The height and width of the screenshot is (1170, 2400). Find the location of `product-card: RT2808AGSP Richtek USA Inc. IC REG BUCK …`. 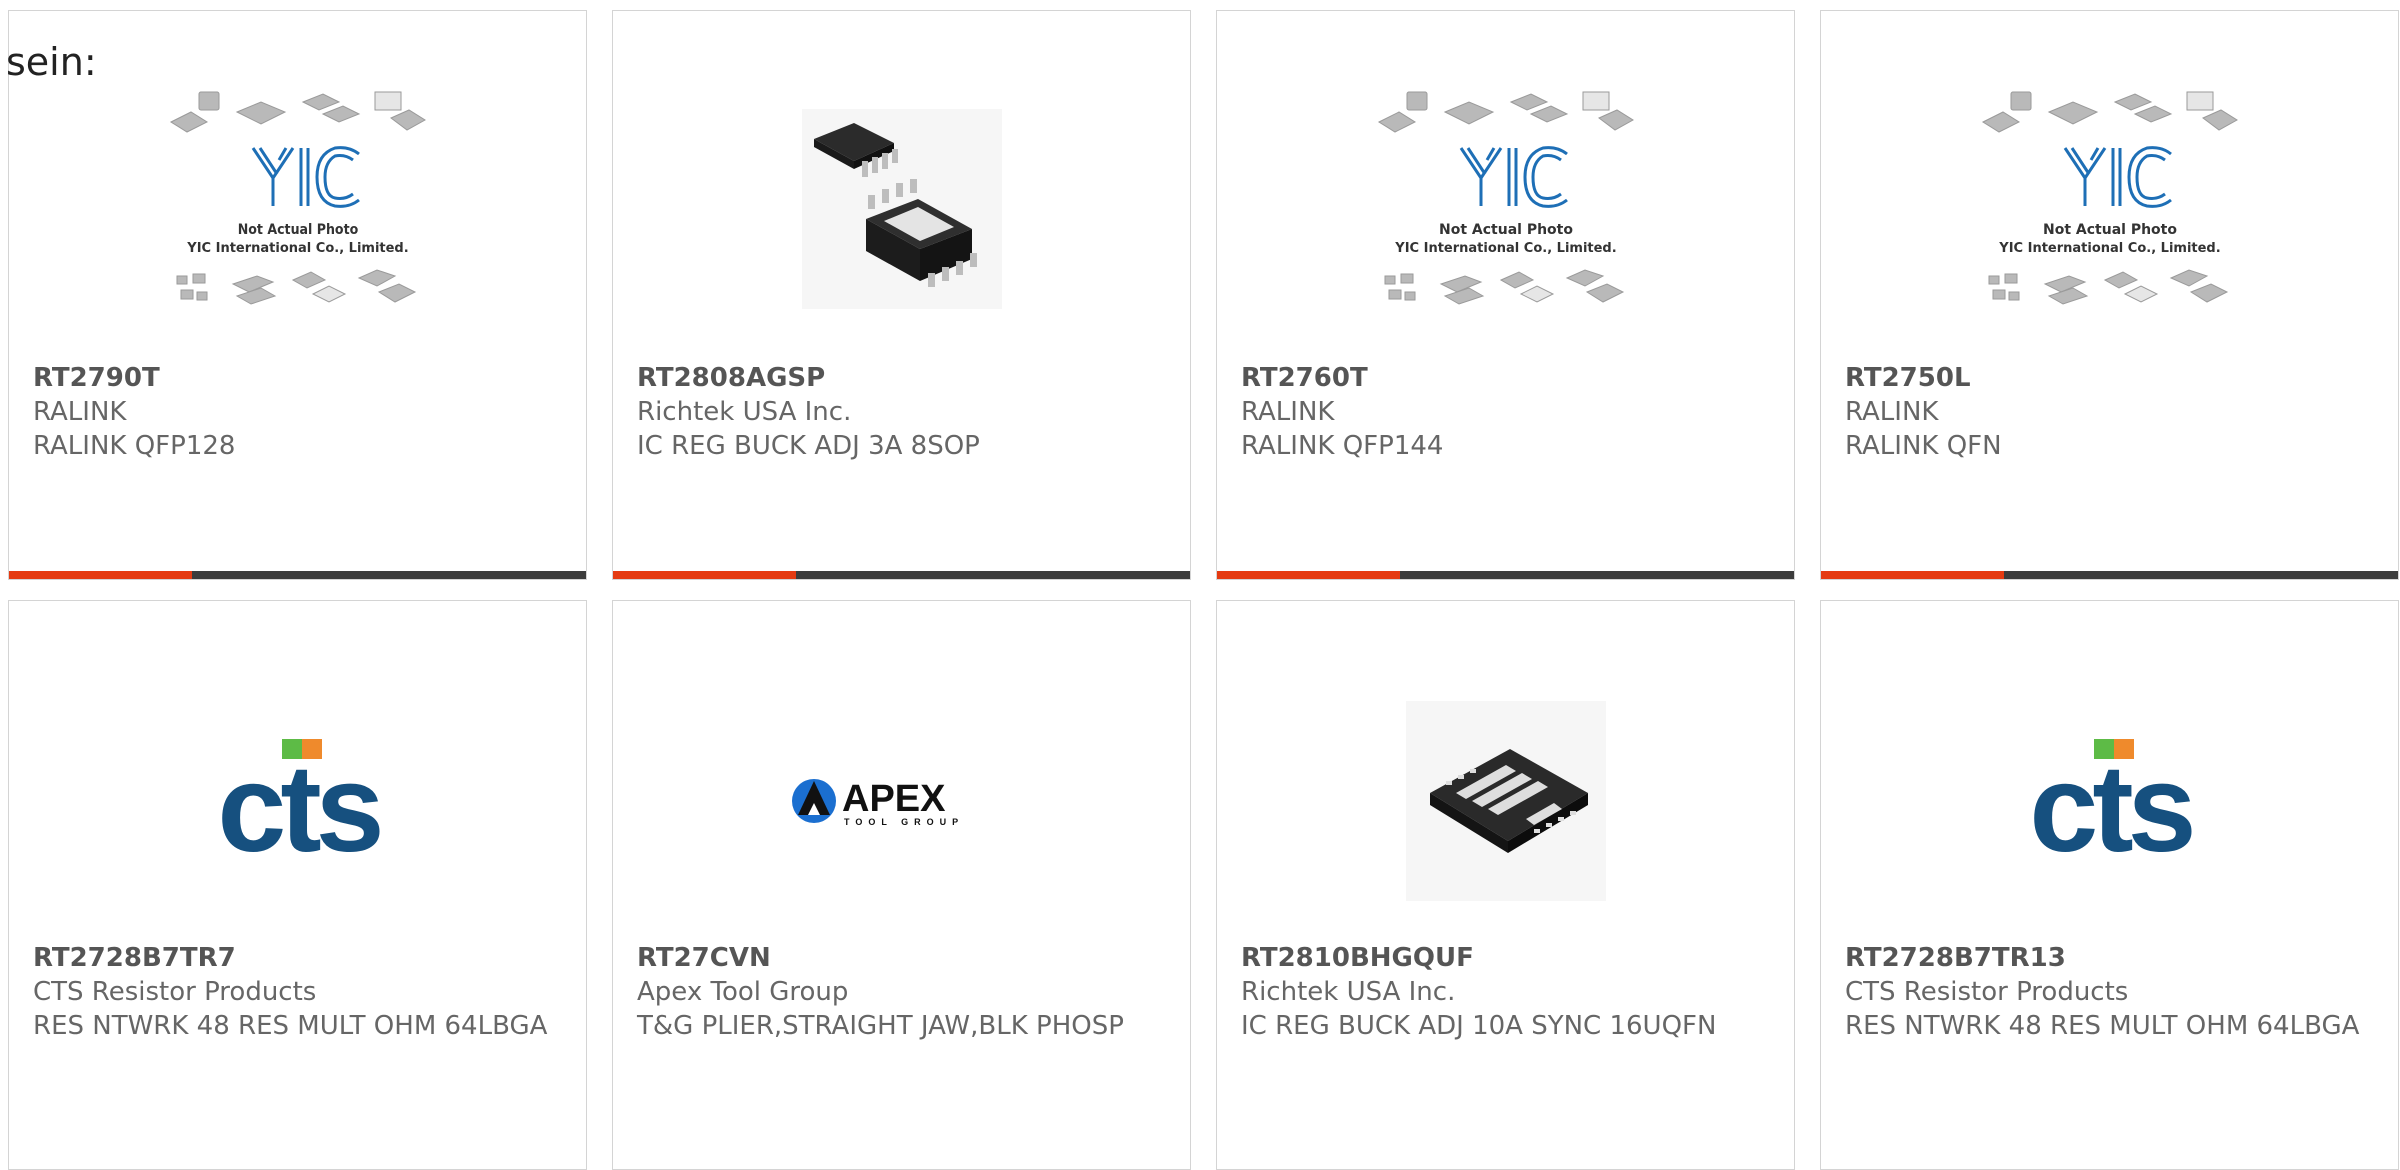

product-card: RT2808AGSP Richtek USA Inc. IC REG BUCK … is located at coordinates (901, 295).